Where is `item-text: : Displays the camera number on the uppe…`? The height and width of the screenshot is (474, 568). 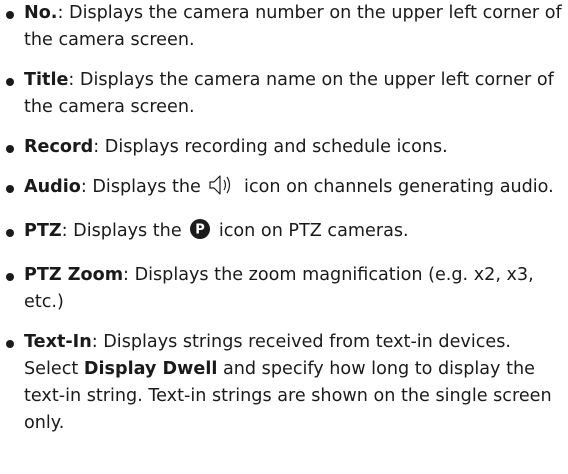 item-text: : Displays the camera number on the uppe… is located at coordinates (293, 26).